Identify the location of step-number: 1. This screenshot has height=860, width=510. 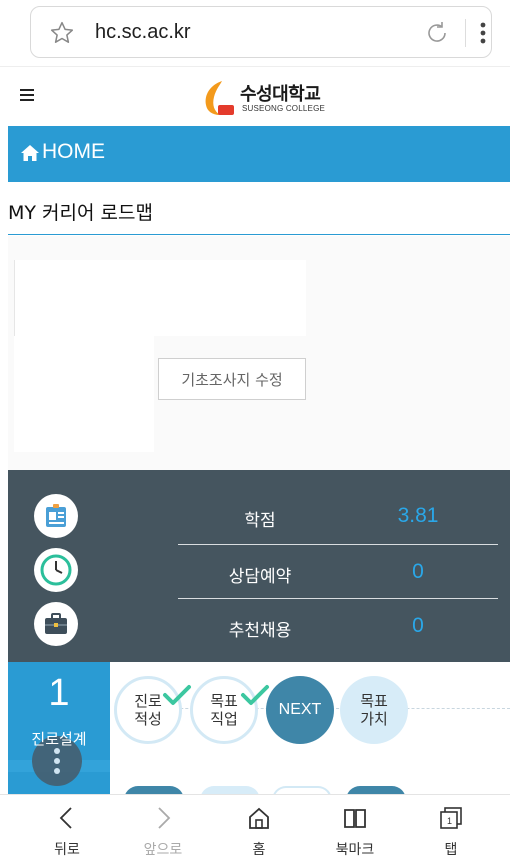
(59, 693).